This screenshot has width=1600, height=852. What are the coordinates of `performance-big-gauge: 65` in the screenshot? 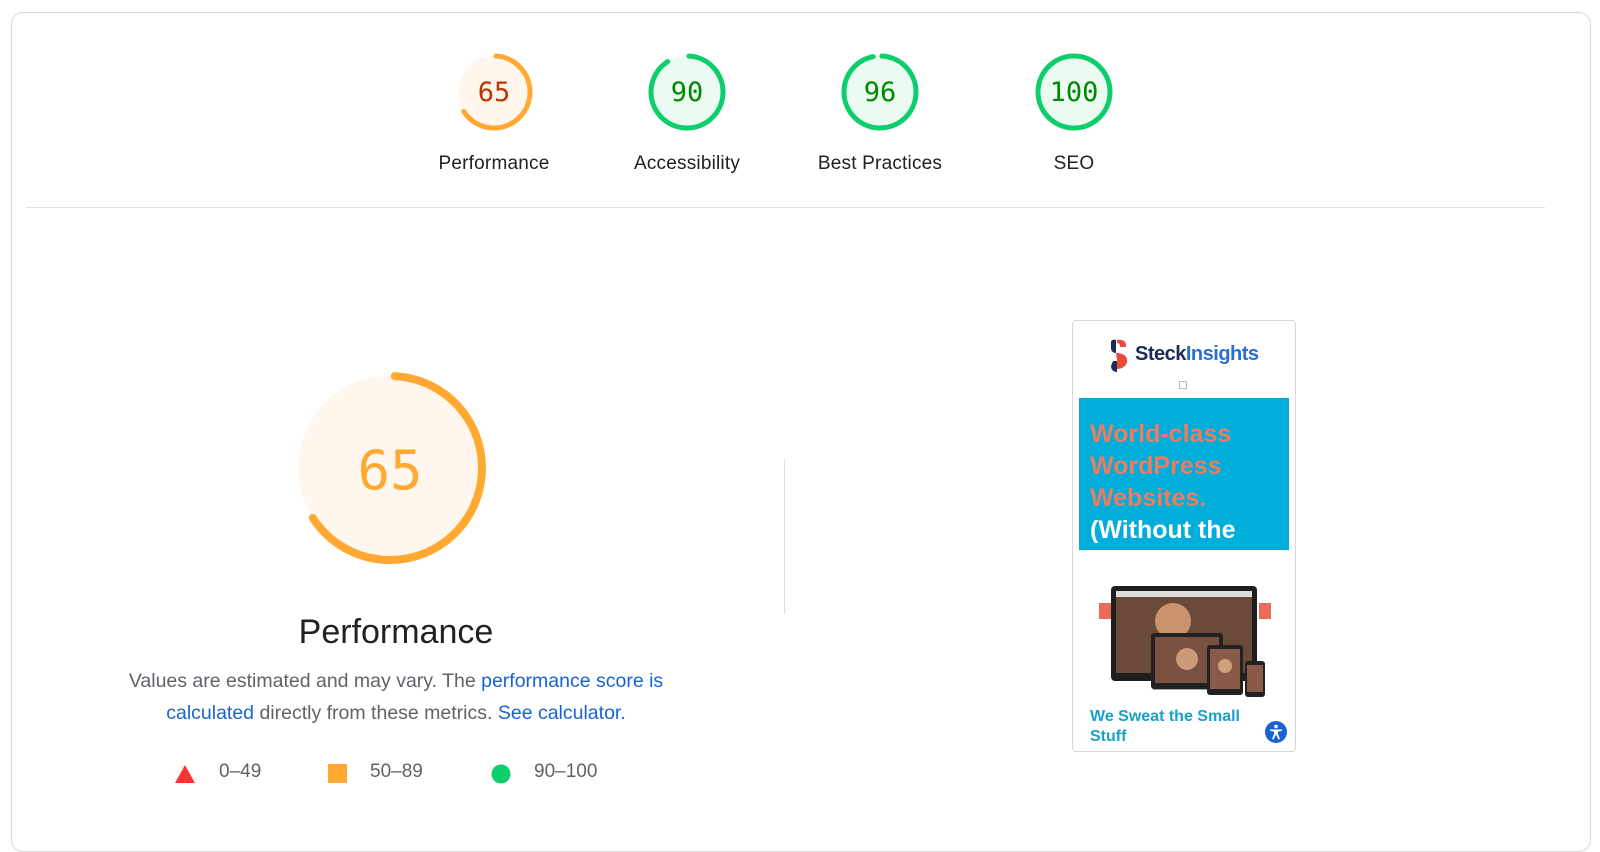 It's located at (390, 468).